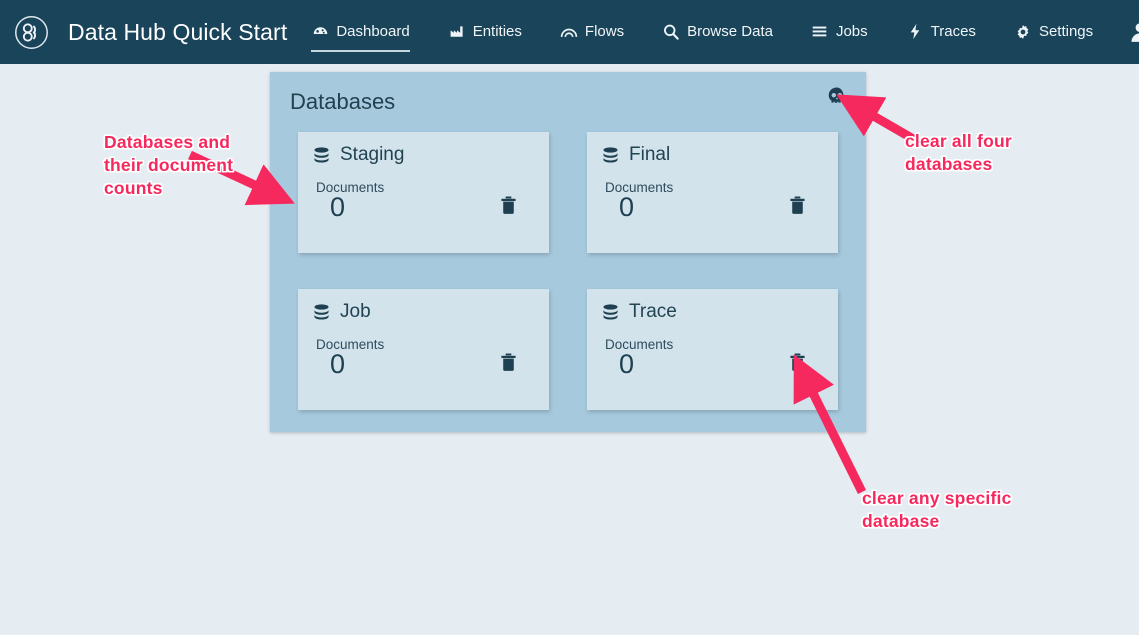 The image size is (1139, 635). What do you see at coordinates (178, 31) in the screenshot?
I see `app-brand-title: Data Hub Quick Start` at bounding box center [178, 31].